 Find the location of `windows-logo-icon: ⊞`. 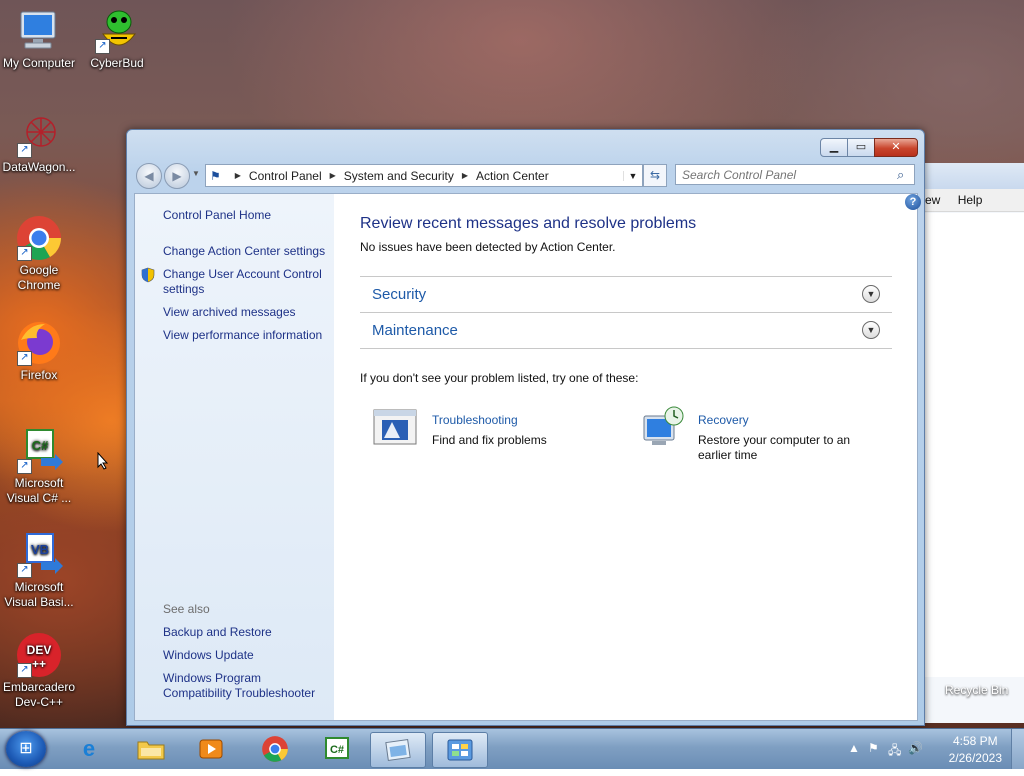

windows-logo-icon: ⊞ is located at coordinates (26, 748).